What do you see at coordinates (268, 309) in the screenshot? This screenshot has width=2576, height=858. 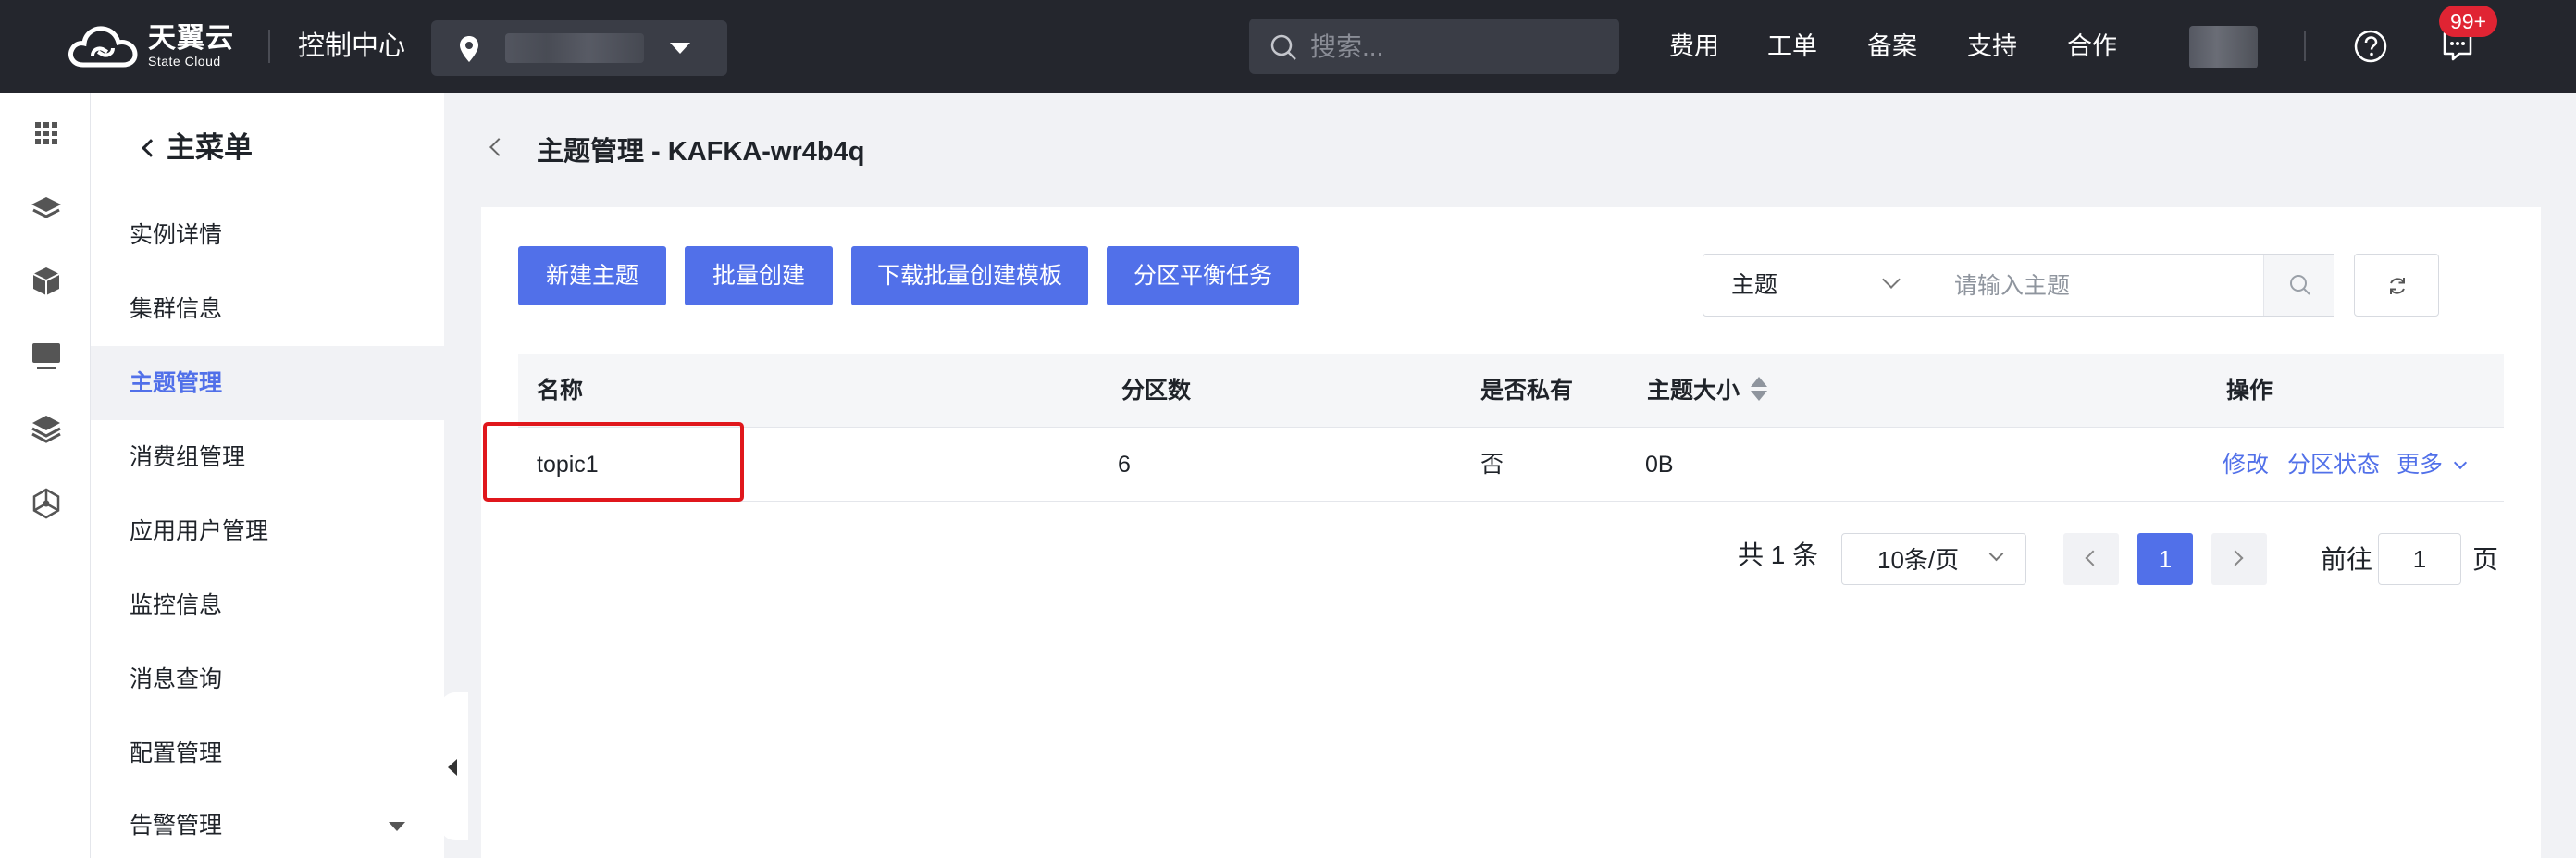 I see `sidebar-item-cluster-info: 集群信息` at bounding box center [268, 309].